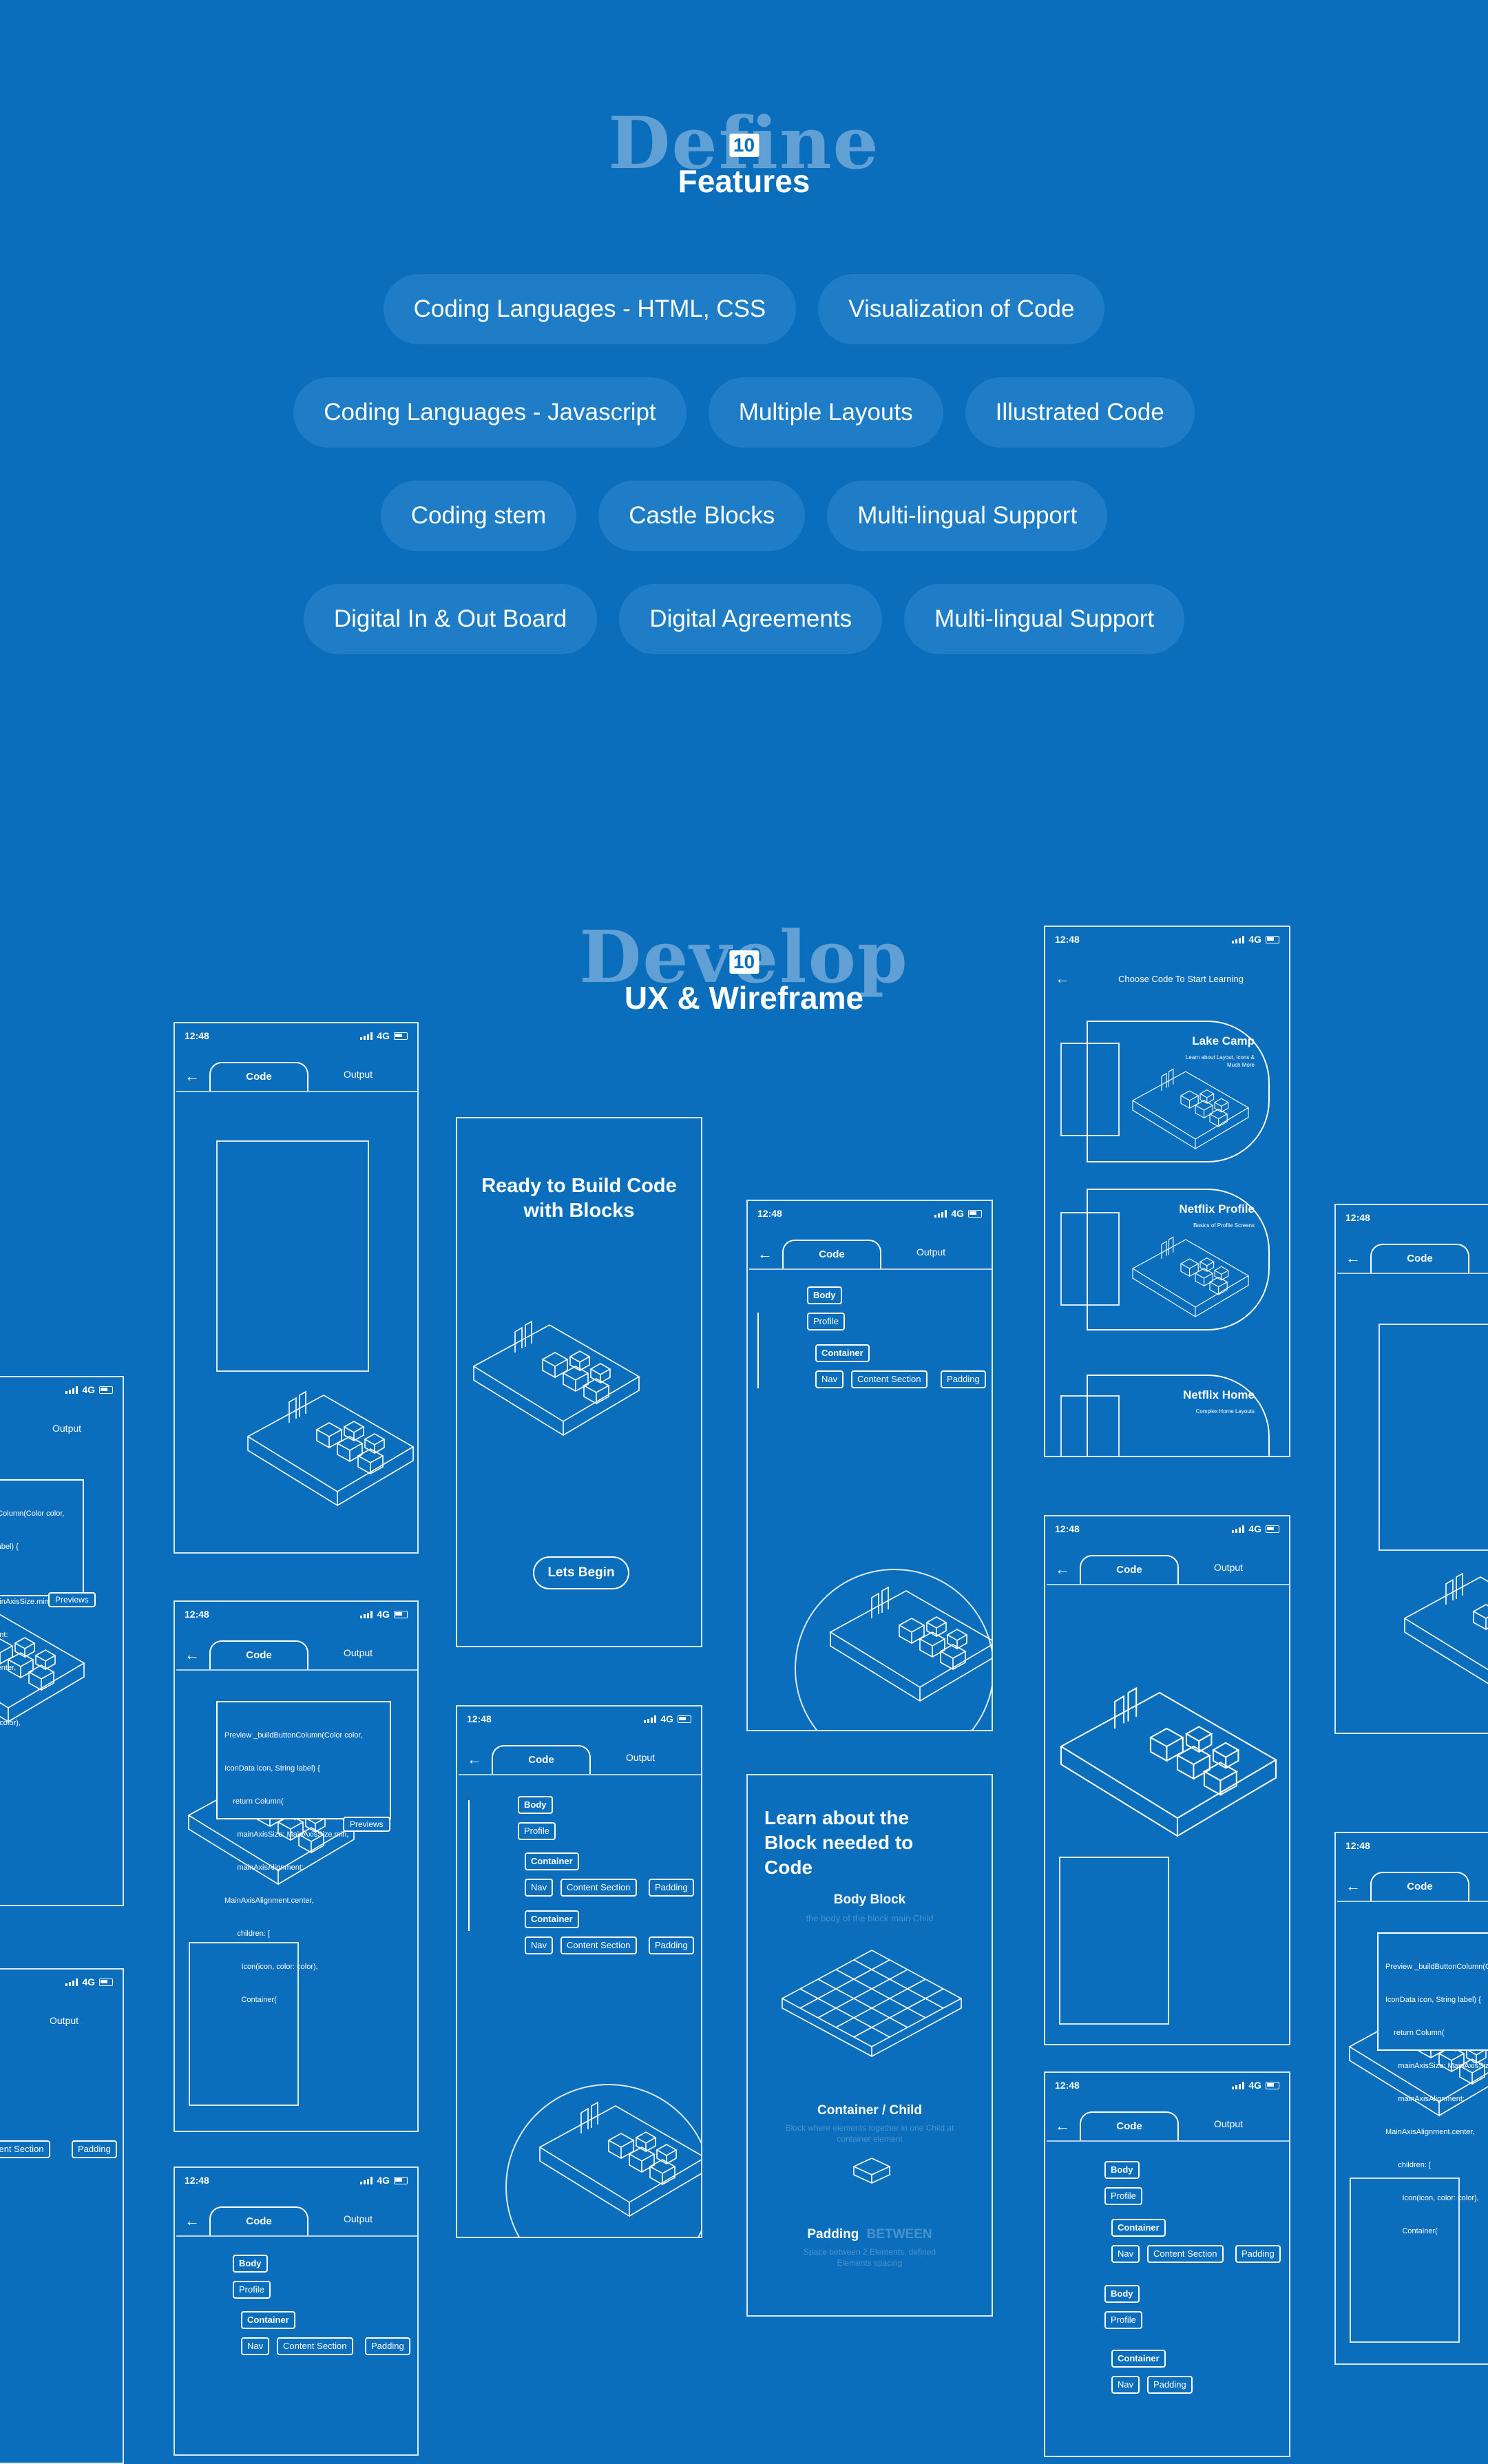  What do you see at coordinates (1181, 979) in the screenshot?
I see `choose-heading: Choose Code To Start Learning` at bounding box center [1181, 979].